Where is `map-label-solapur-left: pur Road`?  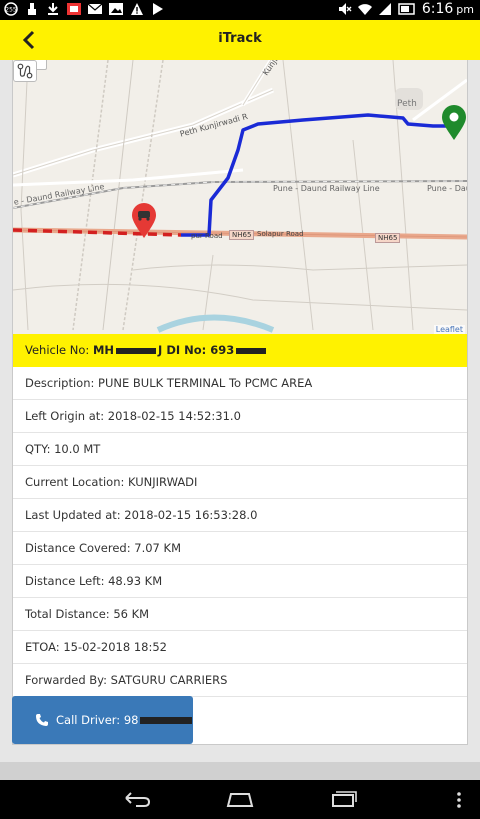
map-label-solapur-left: pur Road is located at coordinates (207, 236).